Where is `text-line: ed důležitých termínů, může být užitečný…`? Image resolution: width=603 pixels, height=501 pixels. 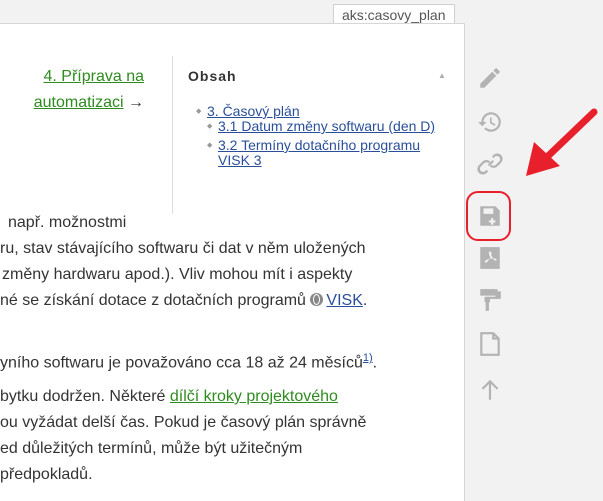
text-line: ed důležitých termínů, může být užitečný… is located at coordinates (151, 448).